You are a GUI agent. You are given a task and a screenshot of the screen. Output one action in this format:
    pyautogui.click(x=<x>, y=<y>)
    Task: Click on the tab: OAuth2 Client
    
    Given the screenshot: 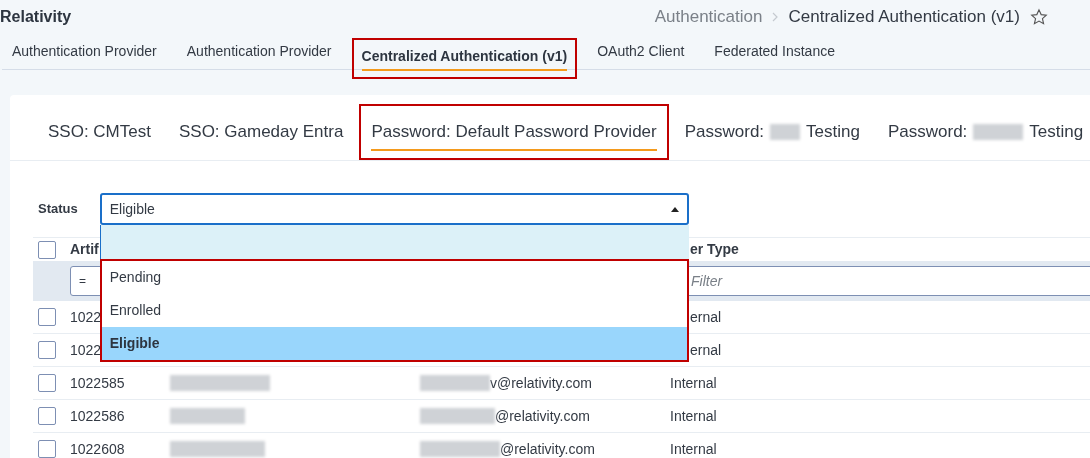 What is the action you would take?
    pyautogui.click(x=641, y=53)
    